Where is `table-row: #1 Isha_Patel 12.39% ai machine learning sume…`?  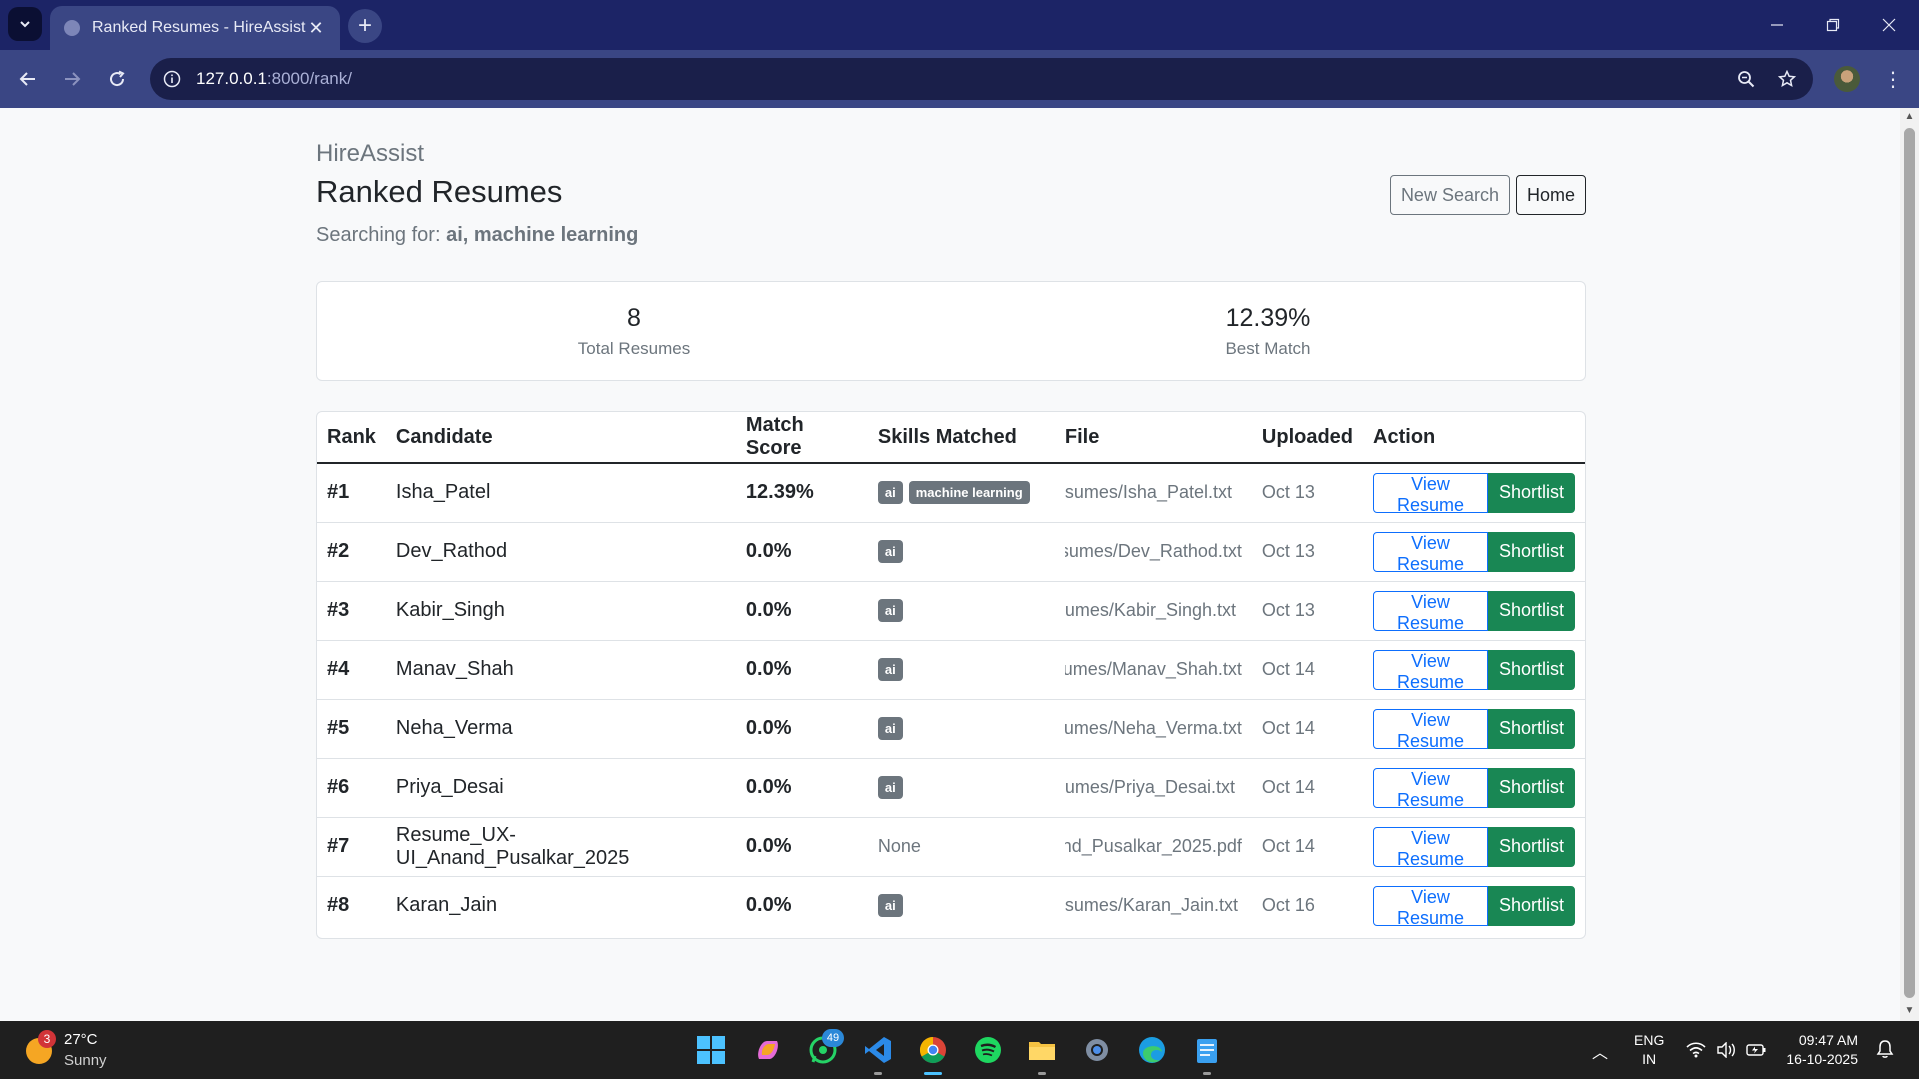 table-row: #1 Isha_Patel 12.39% ai machine learning sume… is located at coordinates (951, 493).